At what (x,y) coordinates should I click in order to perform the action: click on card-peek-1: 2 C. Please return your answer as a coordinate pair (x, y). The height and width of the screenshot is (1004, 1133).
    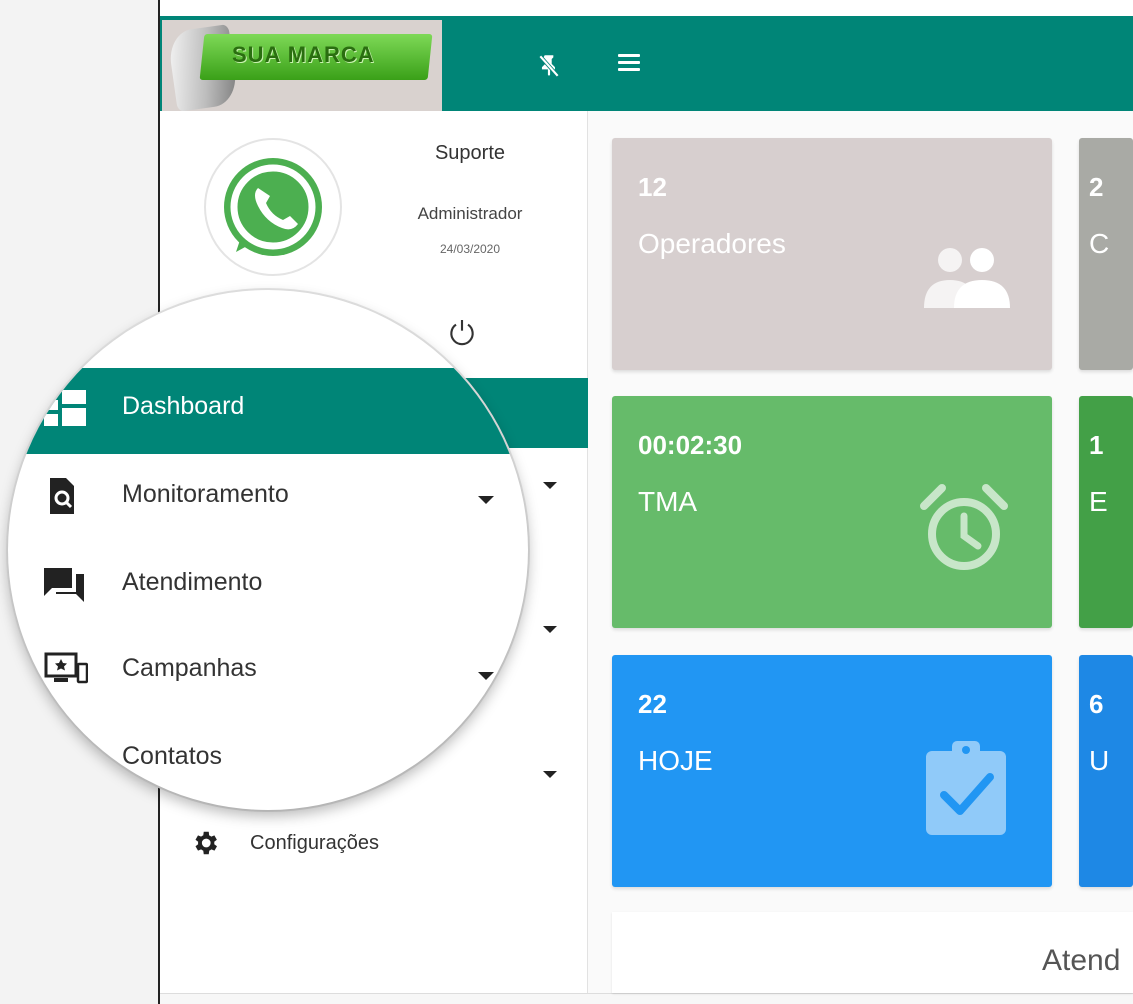
    Looking at the image, I should click on (1106, 254).